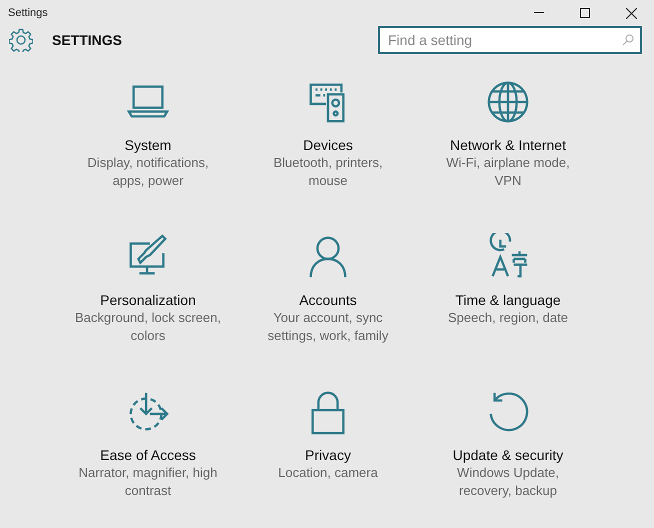  I want to click on category-title: Privacy, so click(328, 455).